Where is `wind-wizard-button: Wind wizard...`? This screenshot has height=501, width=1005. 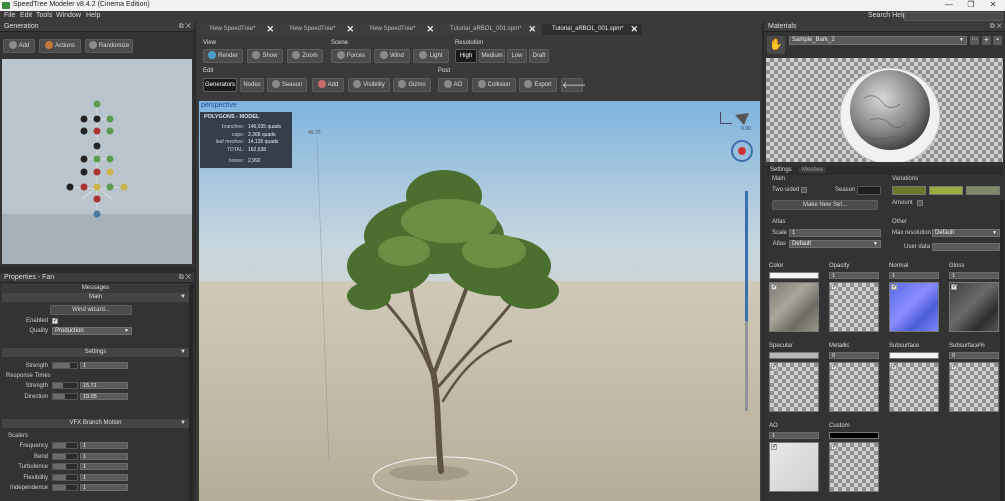 wind-wizard-button: Wind wizard... is located at coordinates (91, 310).